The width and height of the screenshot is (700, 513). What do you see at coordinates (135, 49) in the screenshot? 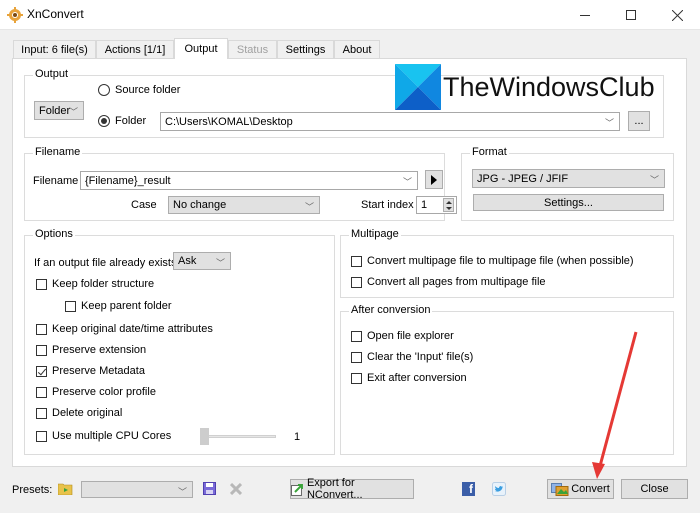
I see `tab-actions: Actions [1/1]` at bounding box center [135, 49].